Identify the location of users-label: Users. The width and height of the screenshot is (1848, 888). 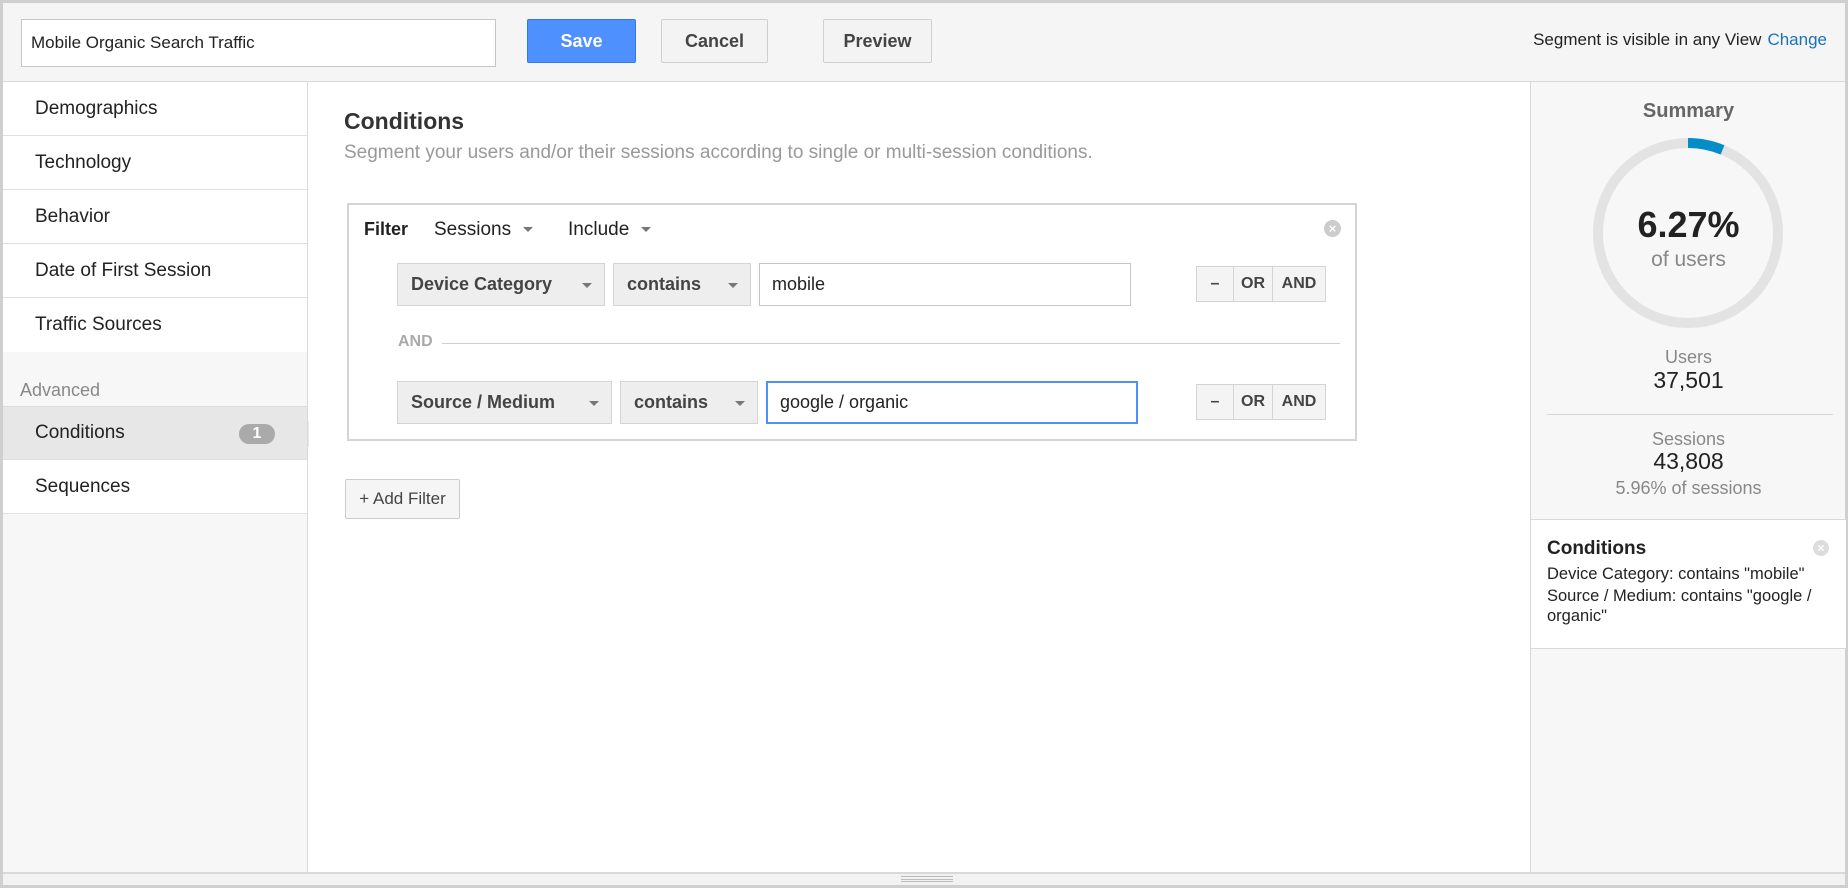
(1688, 357).